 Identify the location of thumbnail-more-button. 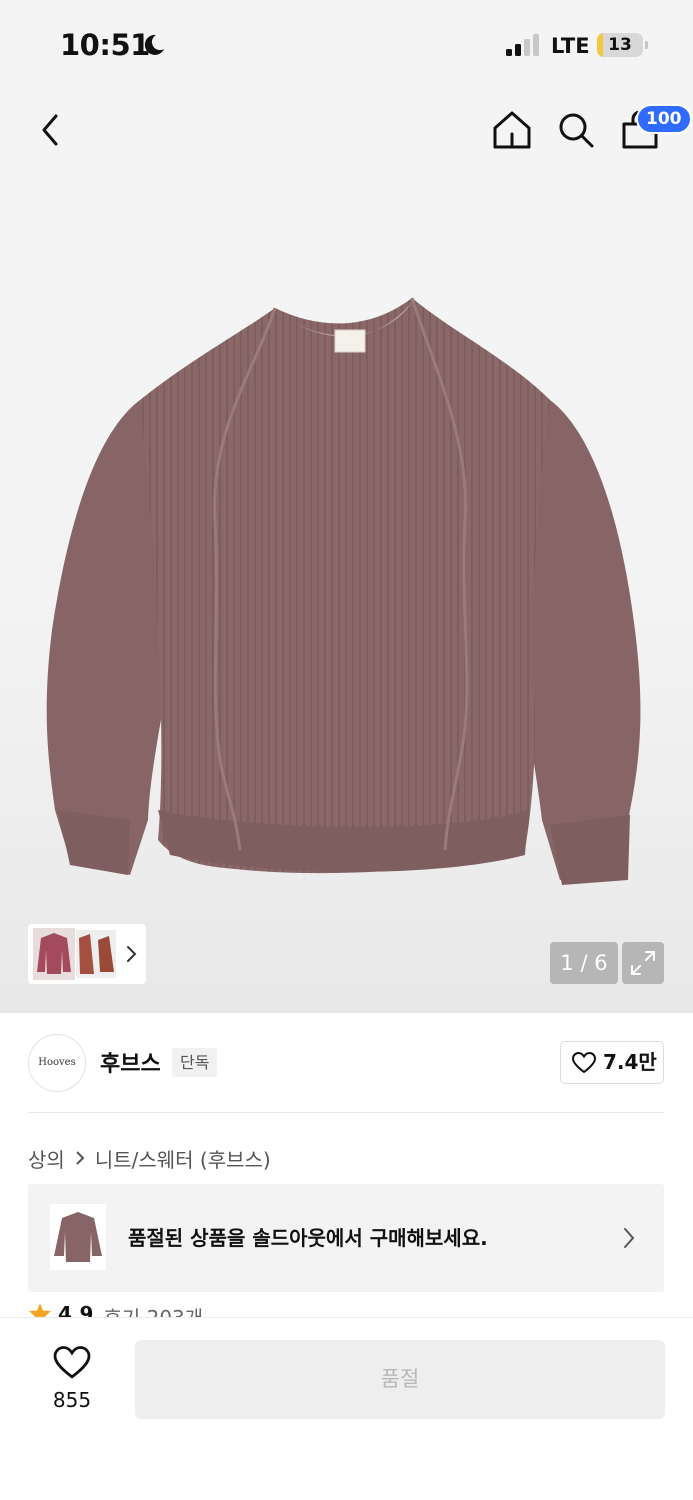
(131, 954).